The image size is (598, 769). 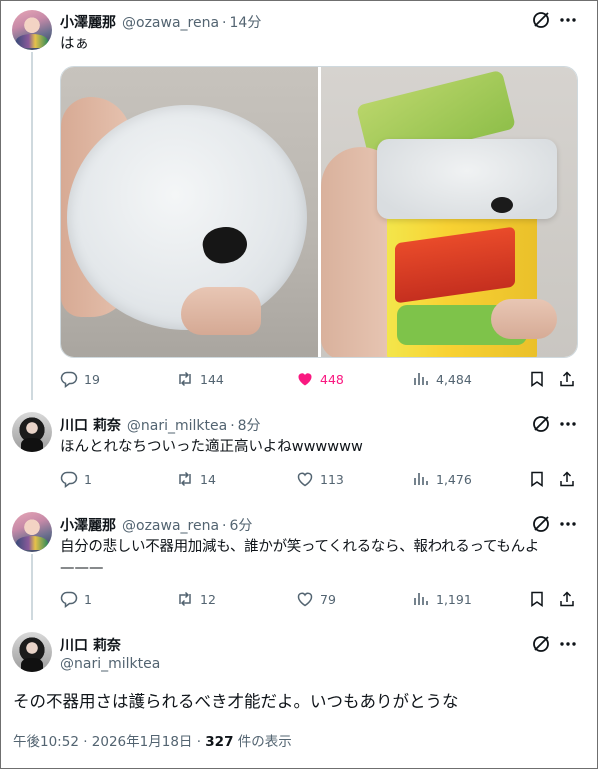 I want to click on like-count: 113, so click(x=332, y=479).